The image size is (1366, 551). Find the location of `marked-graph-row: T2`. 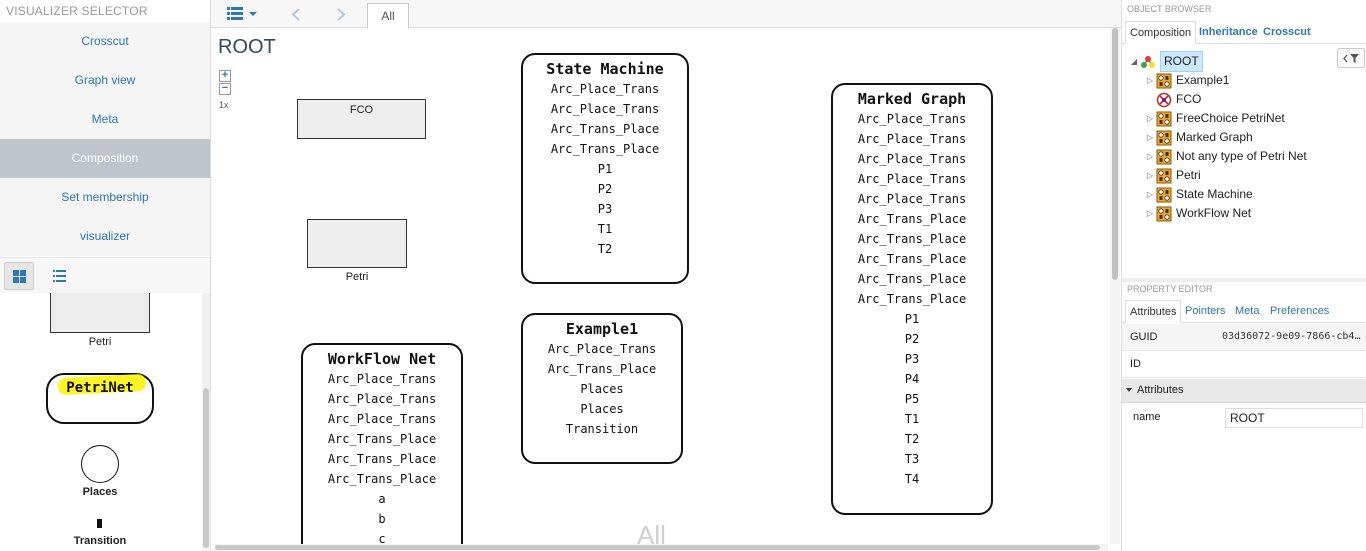

marked-graph-row: T2 is located at coordinates (912, 439).